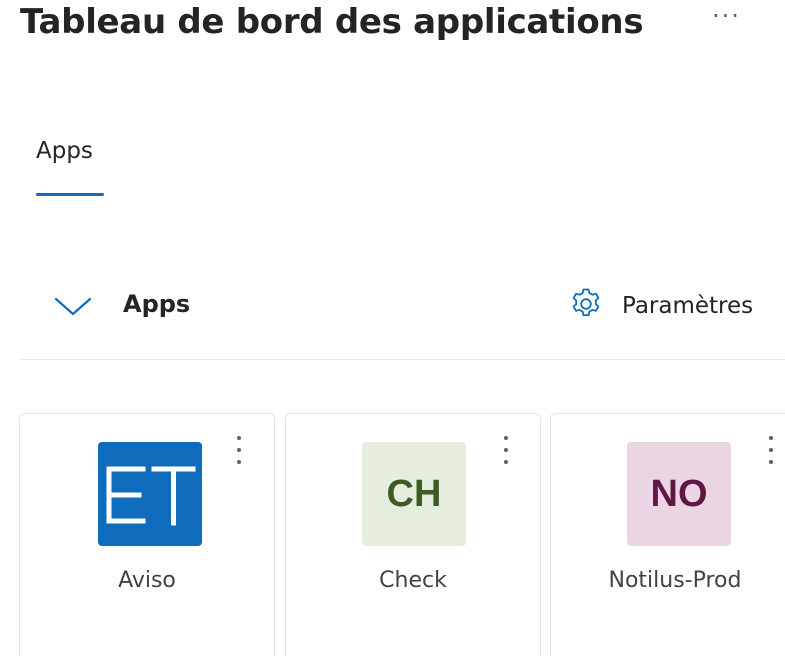  Describe the element at coordinates (64, 151) in the screenshot. I see `tab-apps: Apps` at that location.